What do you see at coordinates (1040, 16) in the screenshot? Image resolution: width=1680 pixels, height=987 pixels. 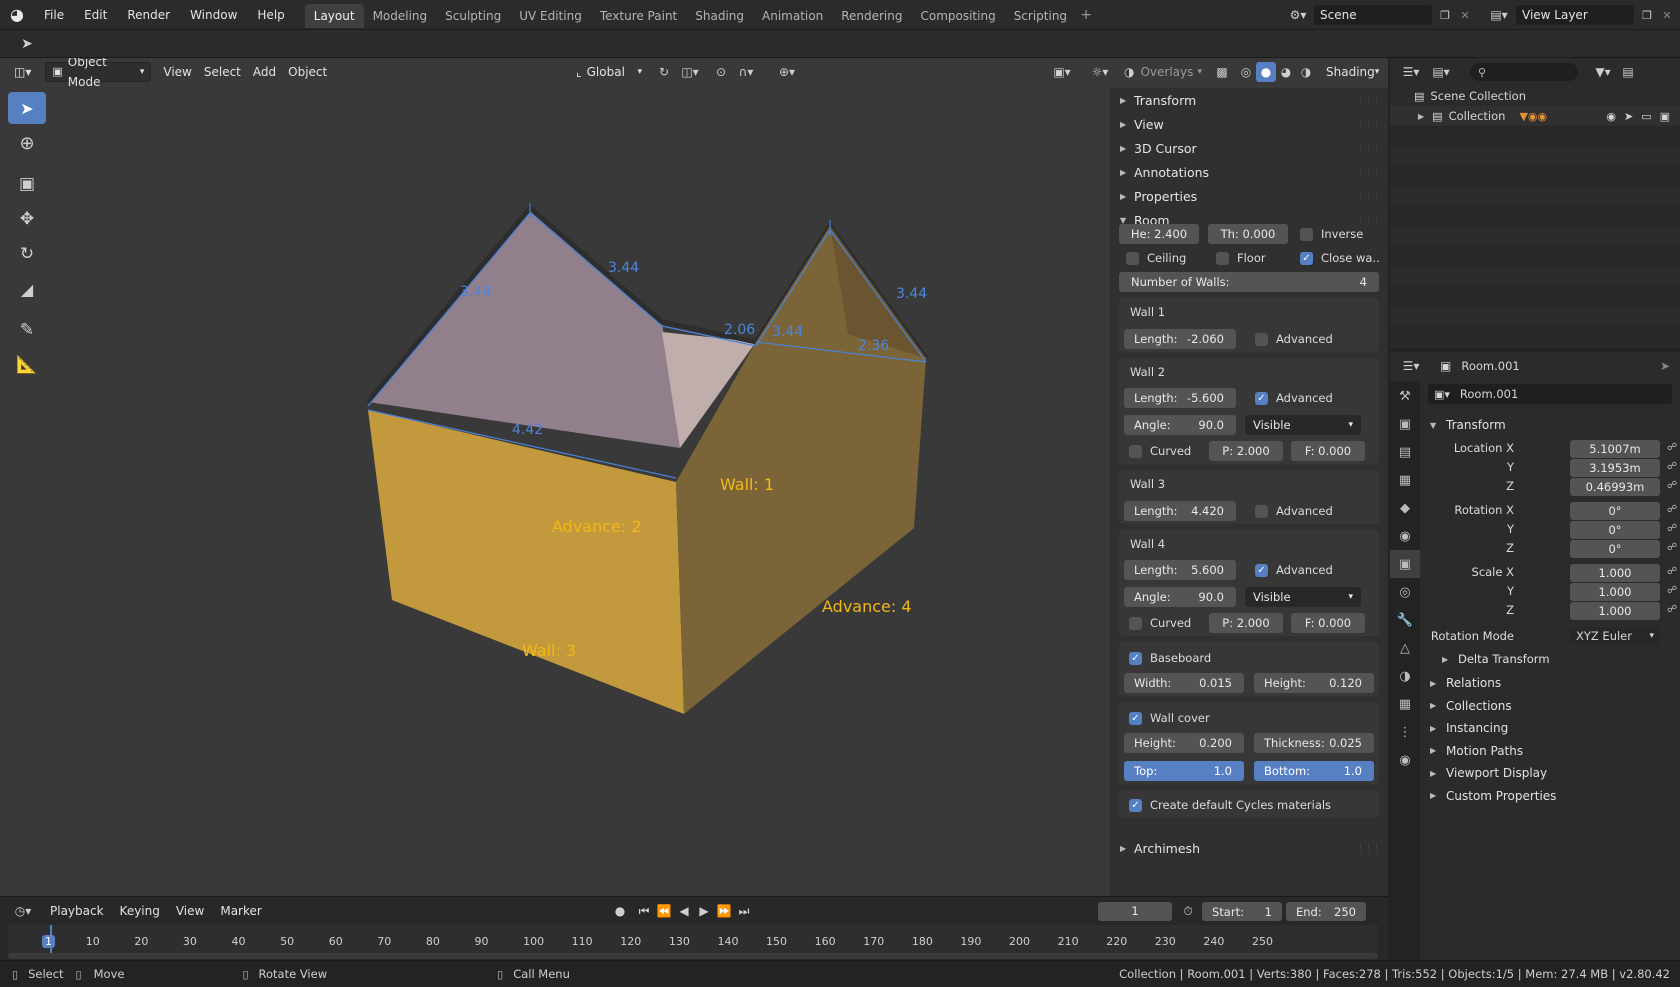 I see `tab-scripting: Scripting` at bounding box center [1040, 16].